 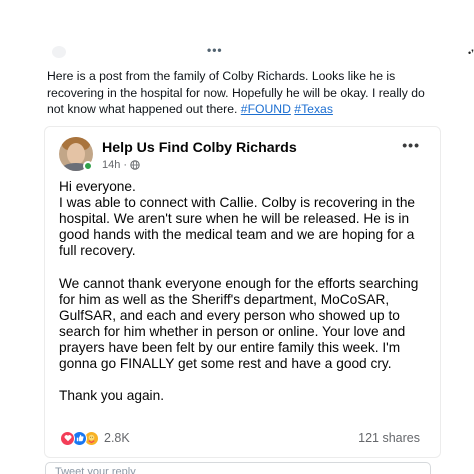 I want to click on globe-icon, so click(x=135, y=165).